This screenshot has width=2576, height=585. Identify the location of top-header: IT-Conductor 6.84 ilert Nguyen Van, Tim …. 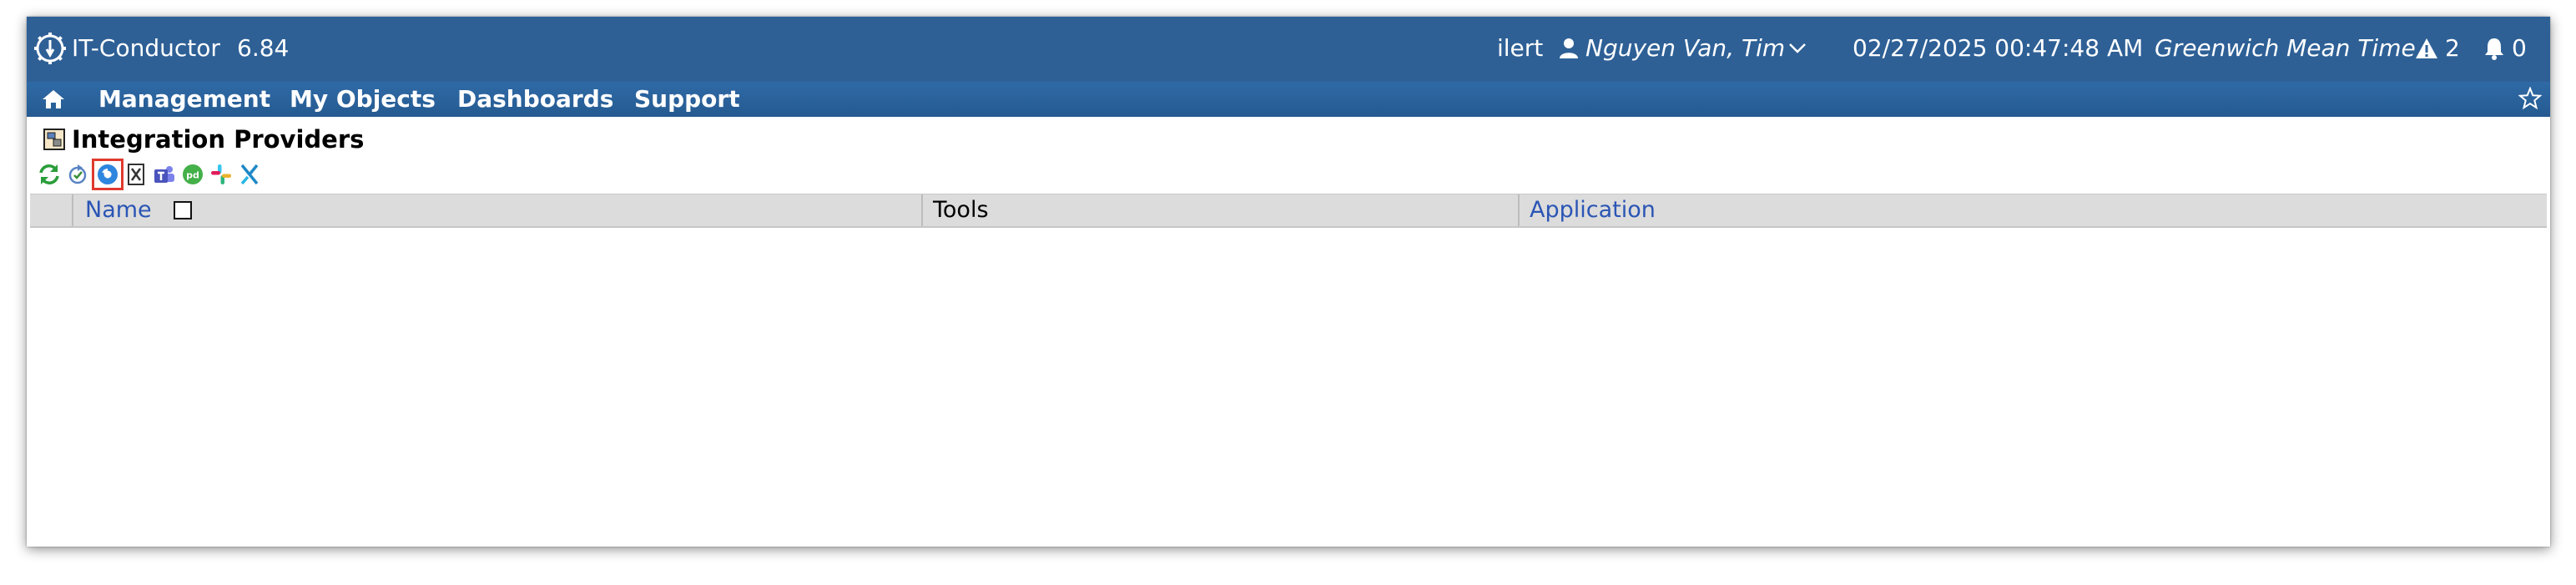
(1288, 49).